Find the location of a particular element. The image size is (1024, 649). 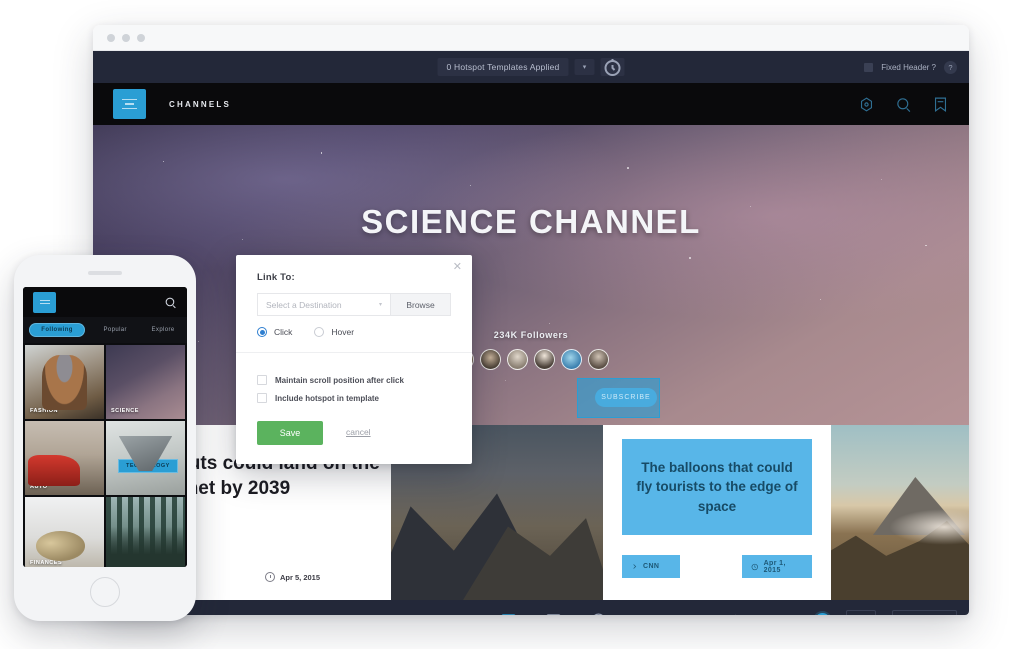

share-button: SHARE is located at coordinates (924, 612).